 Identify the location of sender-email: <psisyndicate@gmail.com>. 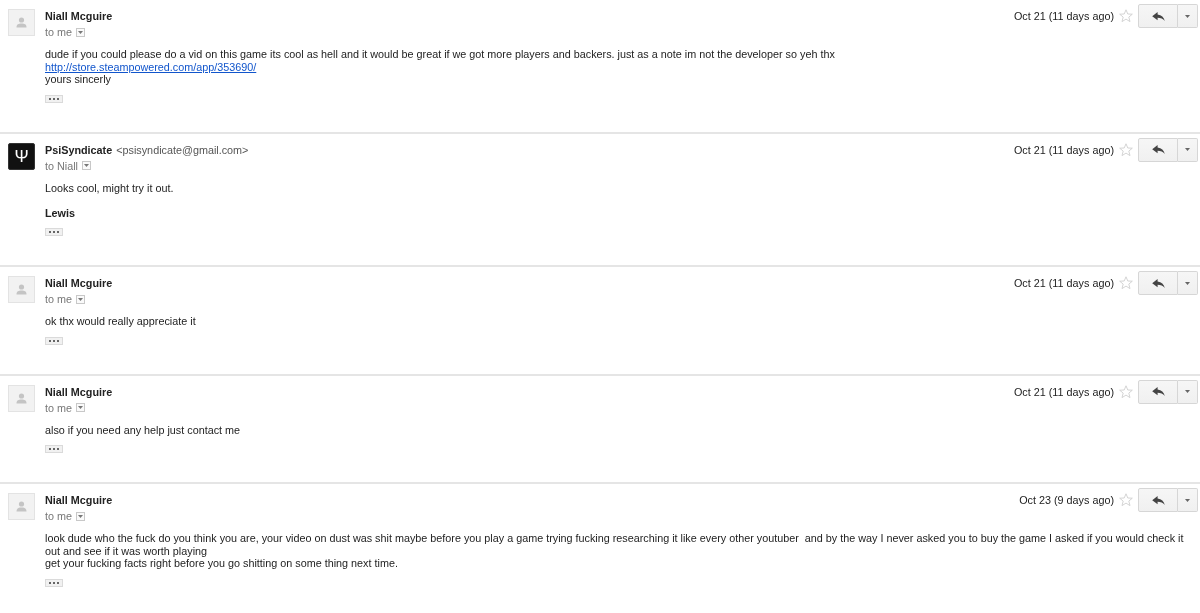
(182, 149).